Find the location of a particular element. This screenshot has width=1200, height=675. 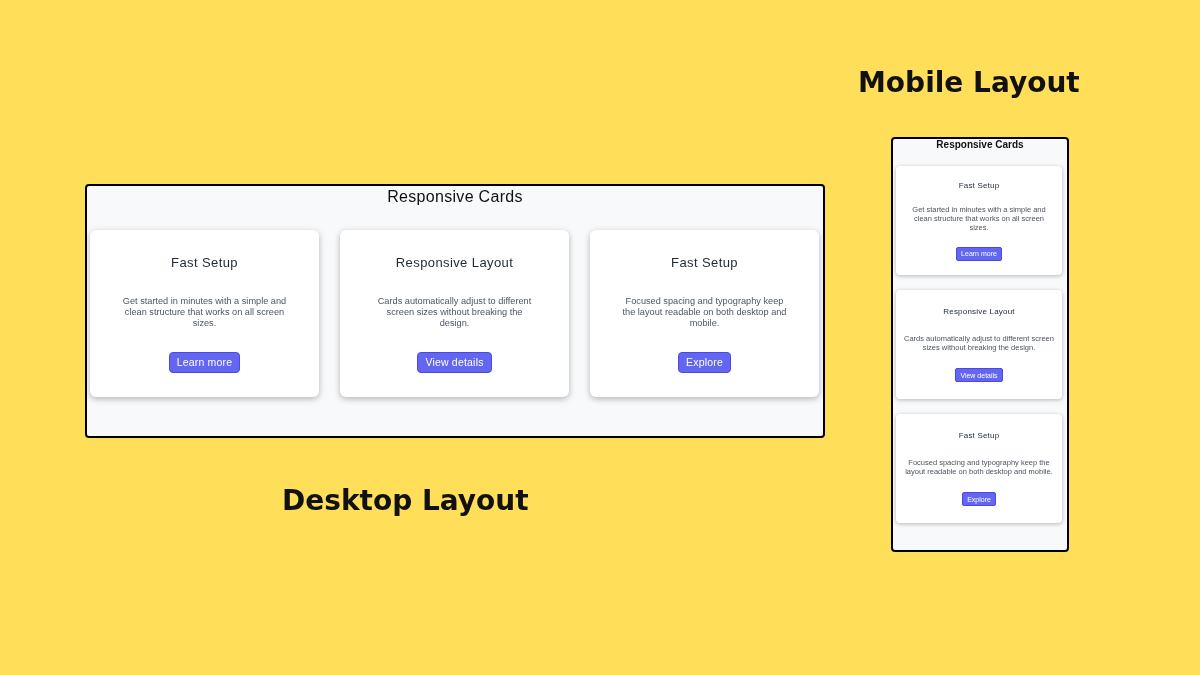

card-description: Get started in minutes with a simple and clean structure that works on all screen sizes. is located at coordinates (204, 312).